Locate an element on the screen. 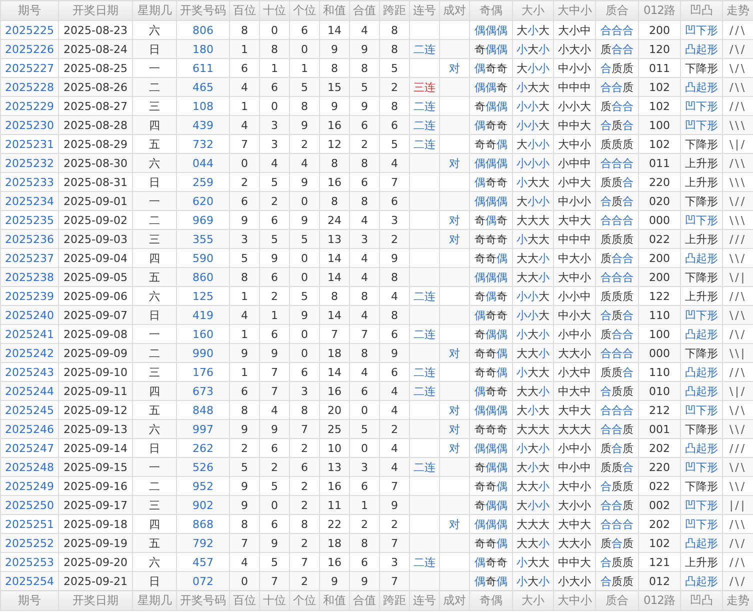 This screenshot has height=612, width=753. range-cell: 中小小 is located at coordinates (575, 68).